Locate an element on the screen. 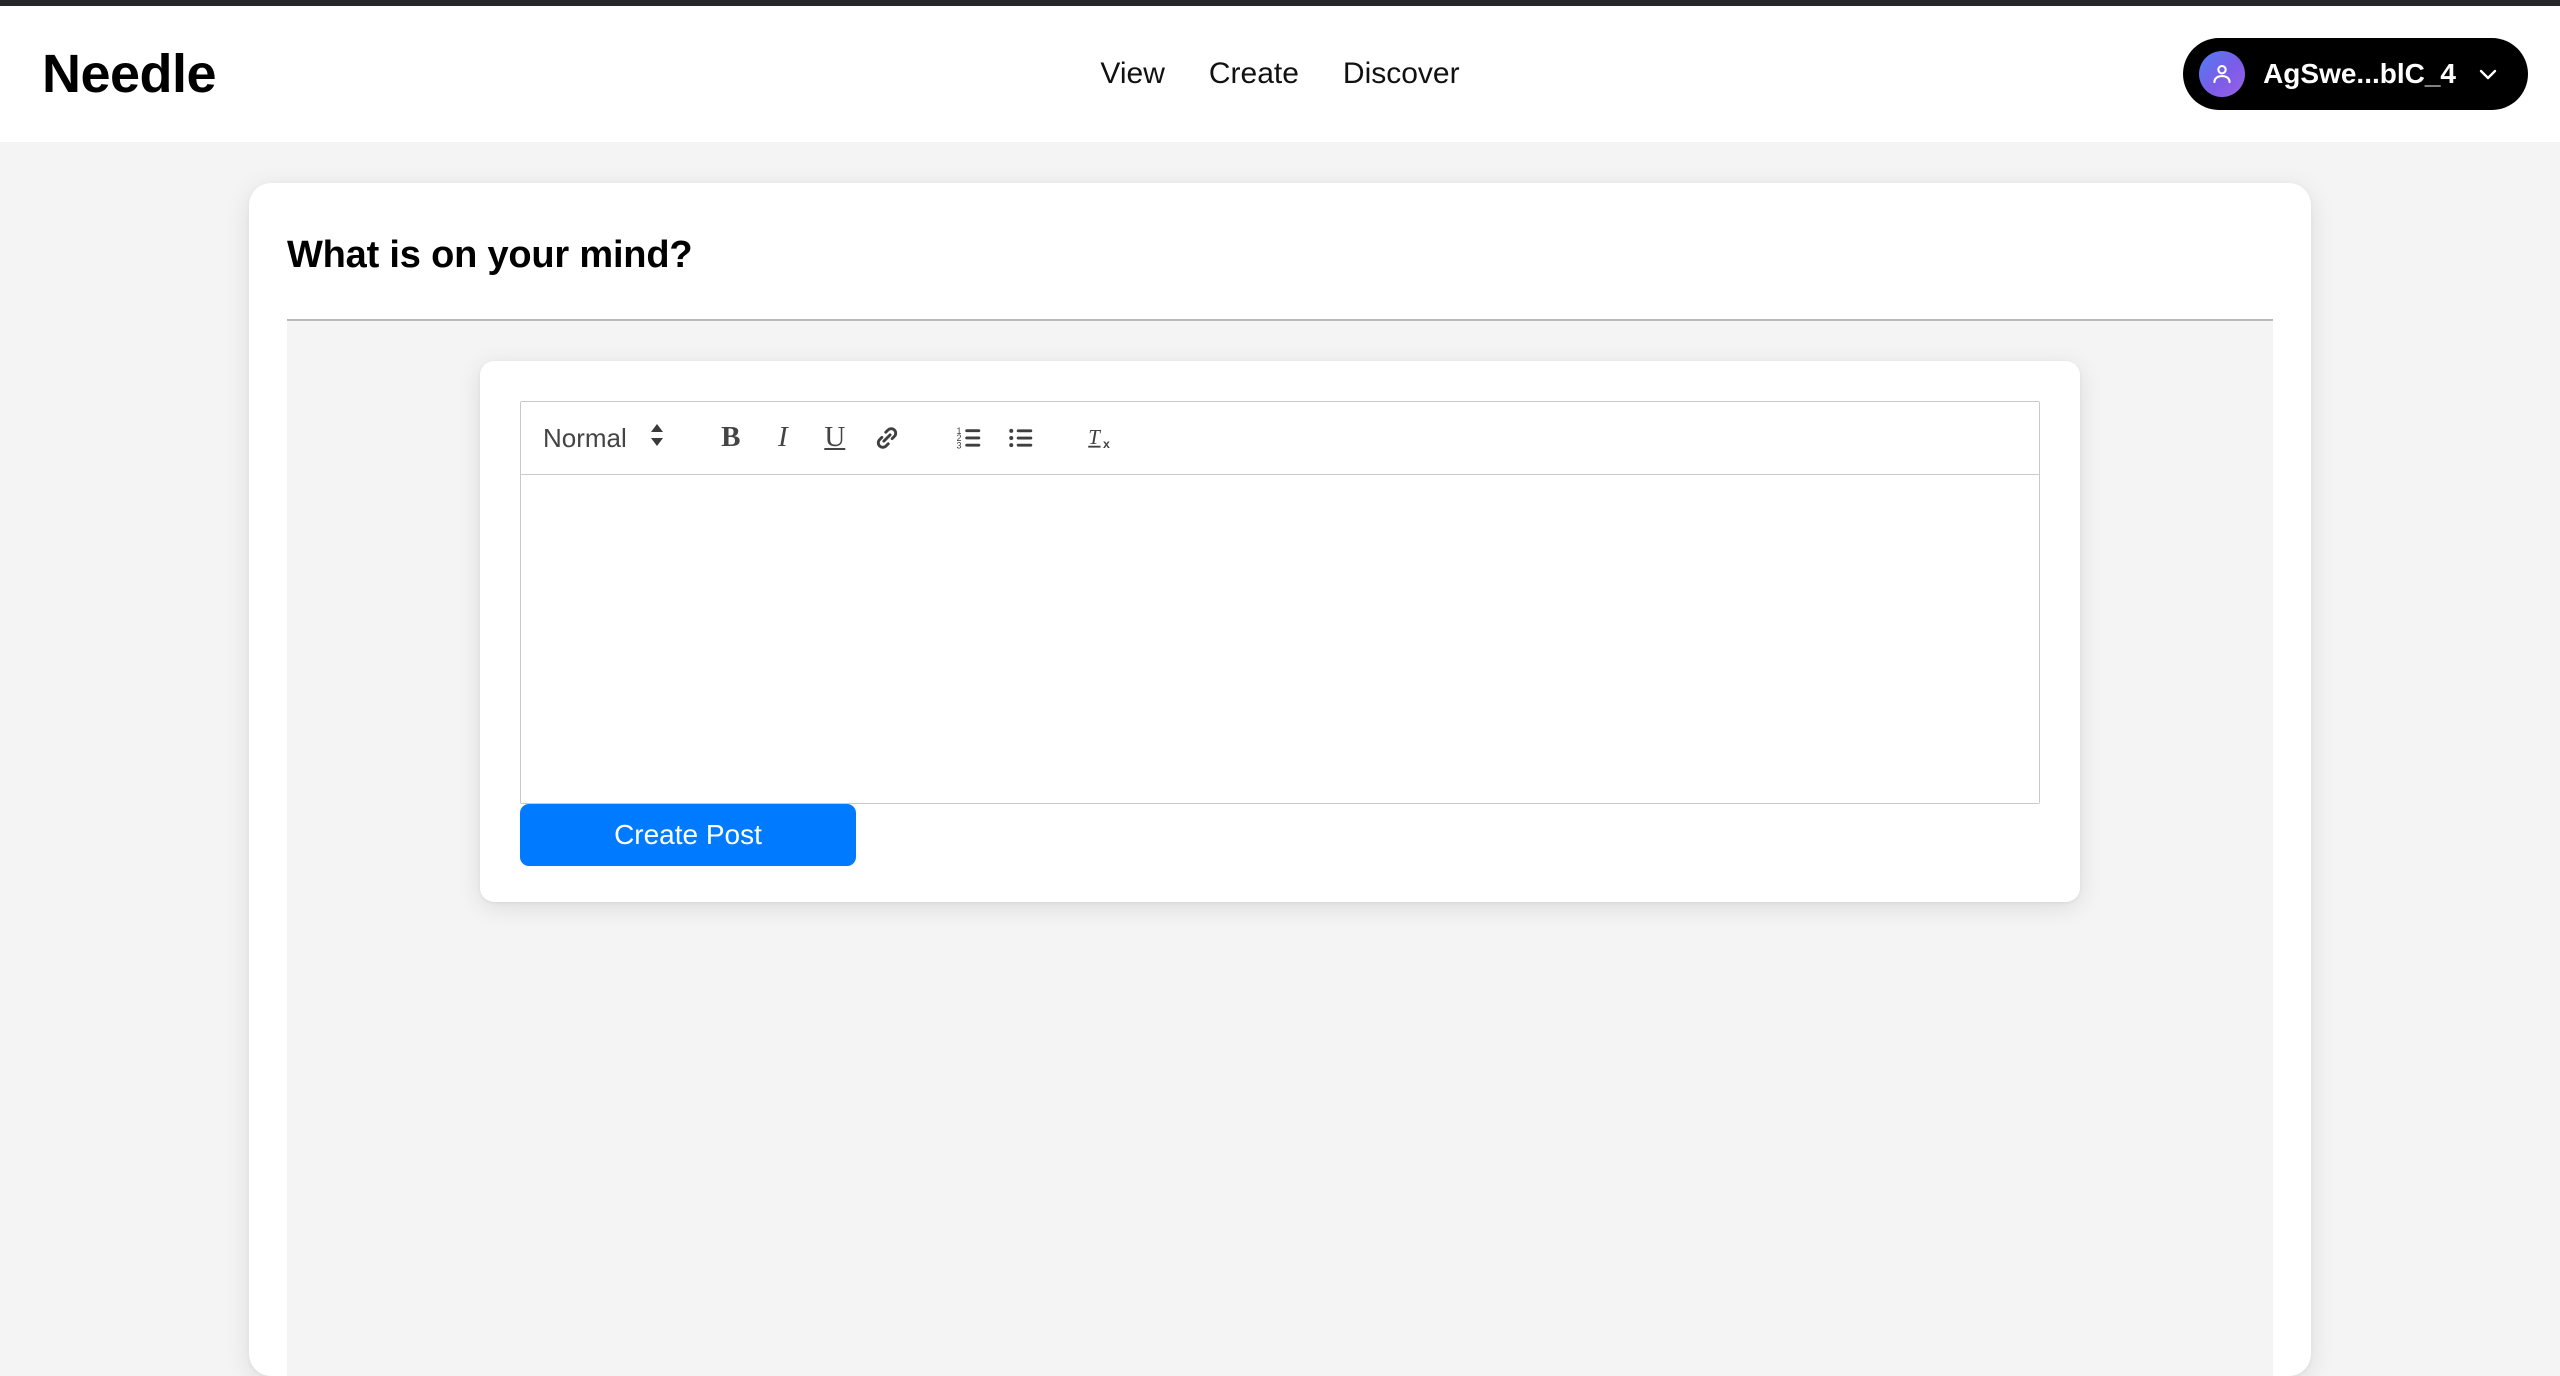 Image resolution: width=2560 pixels, height=1376 pixels. clear-group: T x is located at coordinates (1103, 438).